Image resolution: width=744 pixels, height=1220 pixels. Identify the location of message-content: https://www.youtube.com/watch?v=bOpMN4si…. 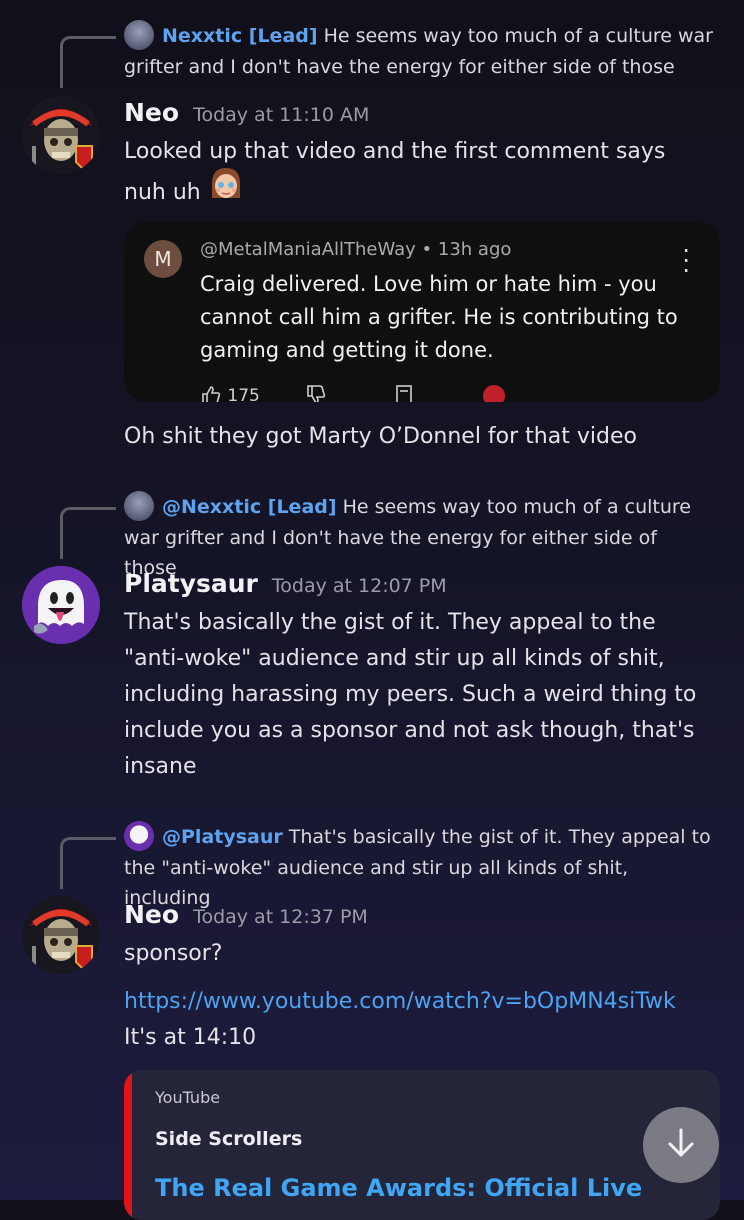
(419, 1020).